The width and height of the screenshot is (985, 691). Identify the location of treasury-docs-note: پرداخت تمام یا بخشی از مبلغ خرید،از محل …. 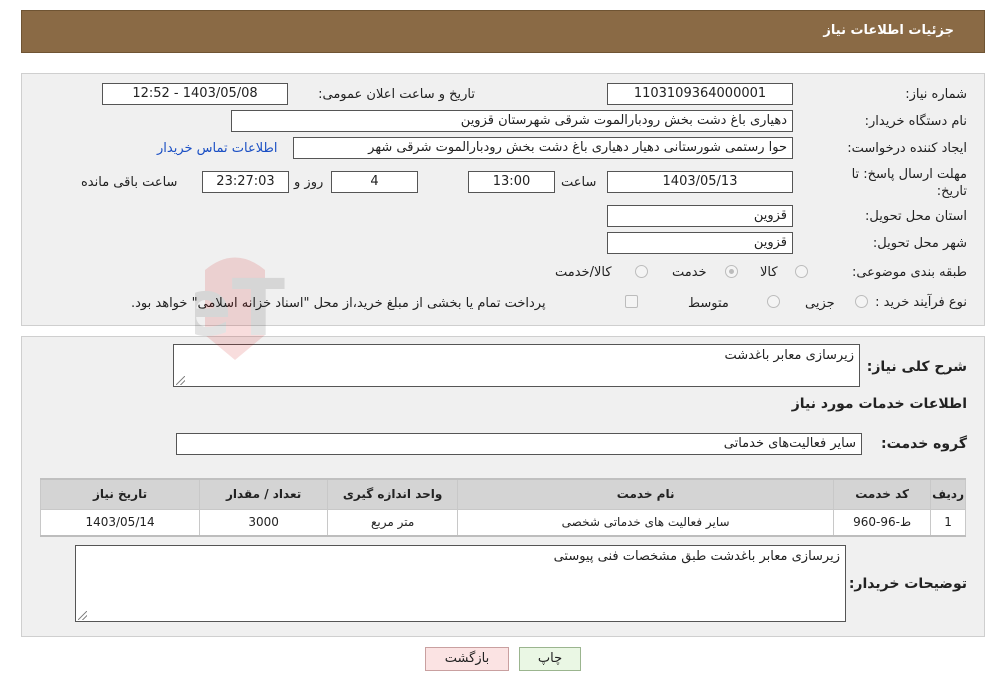
(338, 303).